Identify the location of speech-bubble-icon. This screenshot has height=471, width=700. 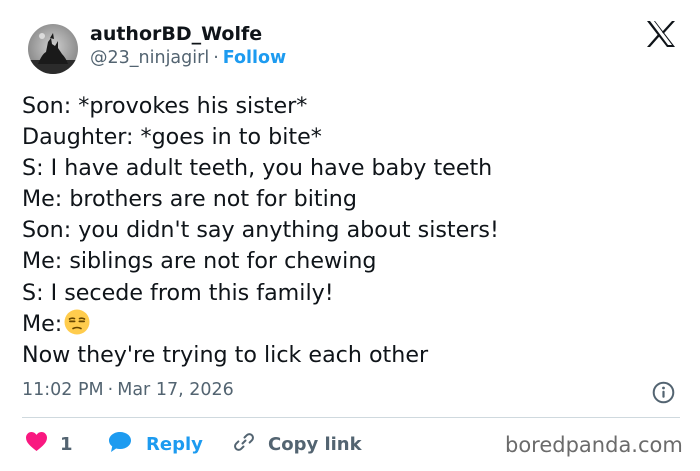
(120, 444).